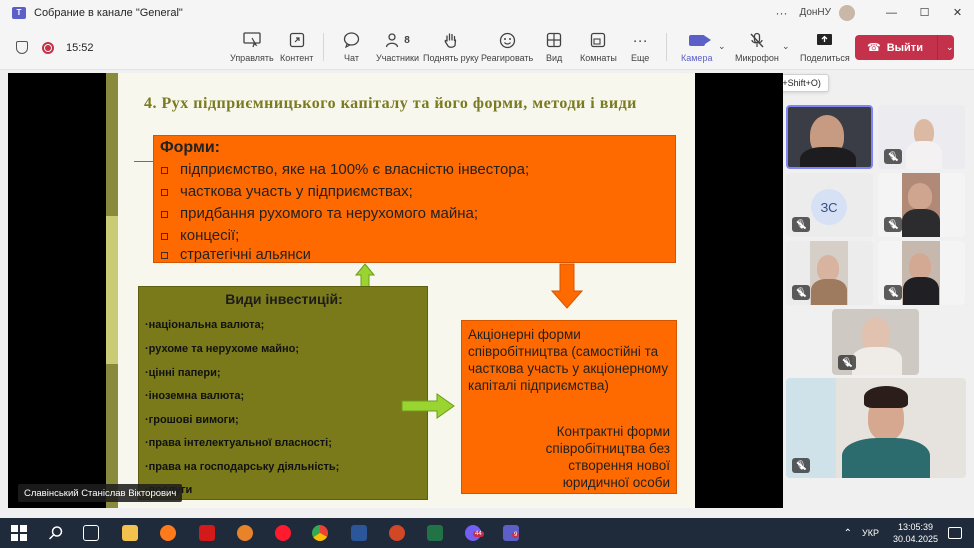 This screenshot has width=974, height=548. What do you see at coordinates (870, 533) in the screenshot?
I see `language-indicator: УКР` at bounding box center [870, 533].